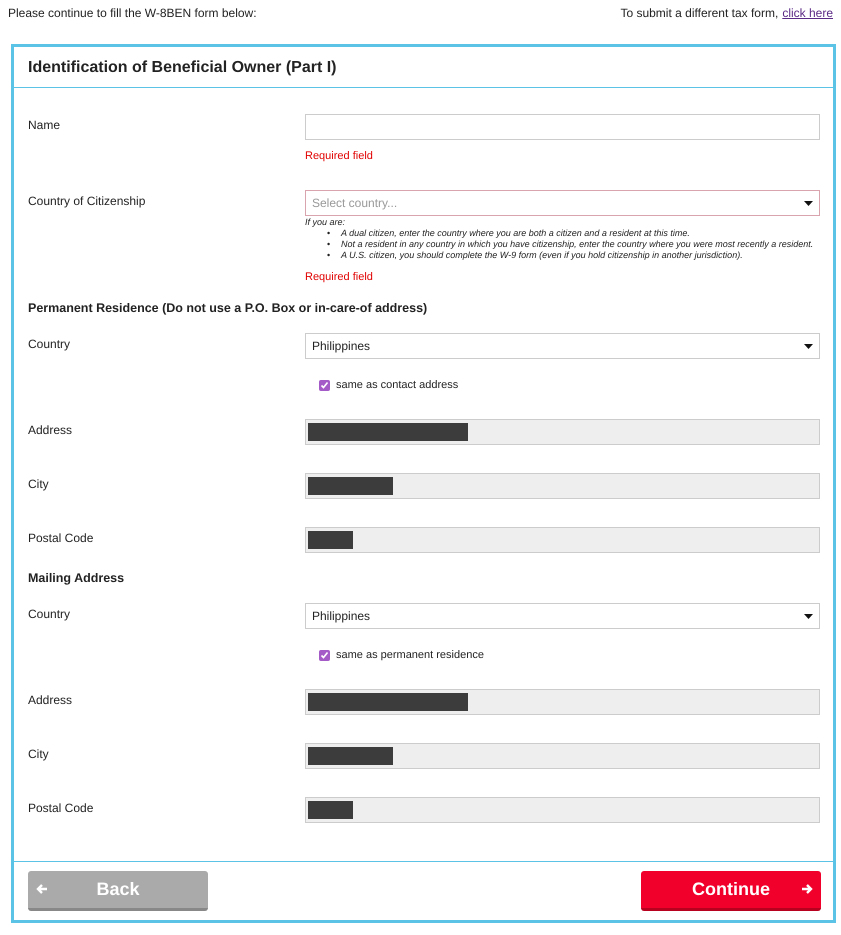  I want to click on checkbox-label: same as permanent residence, so click(410, 655).